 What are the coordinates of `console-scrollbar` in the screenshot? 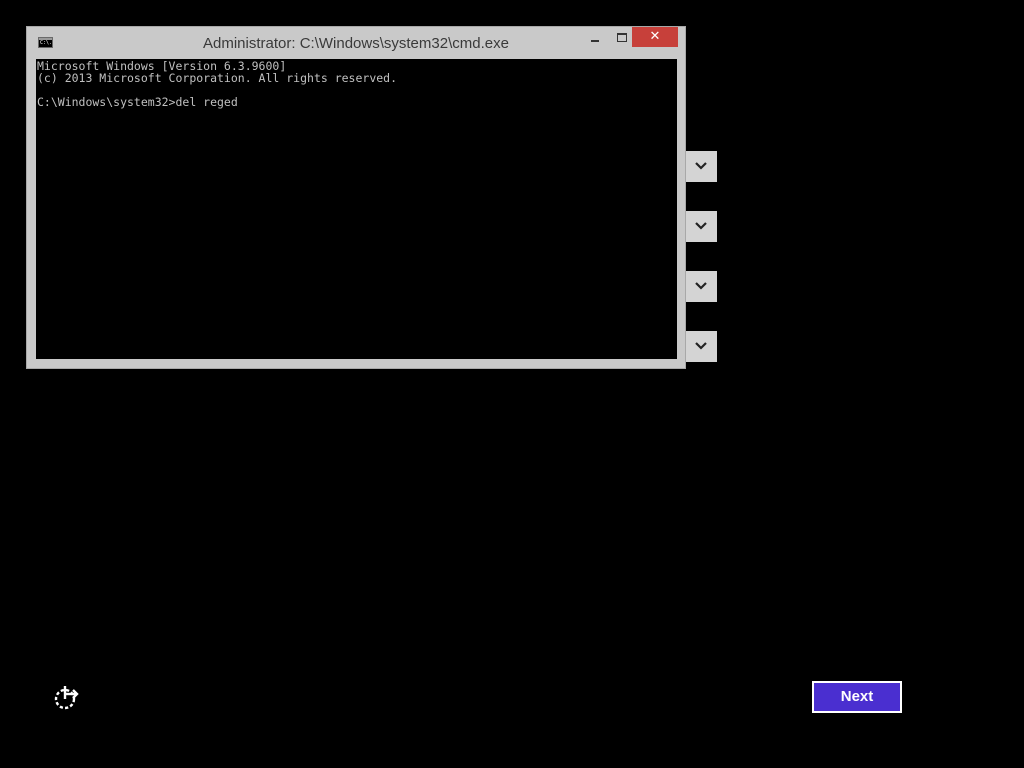 It's located at (681, 209).